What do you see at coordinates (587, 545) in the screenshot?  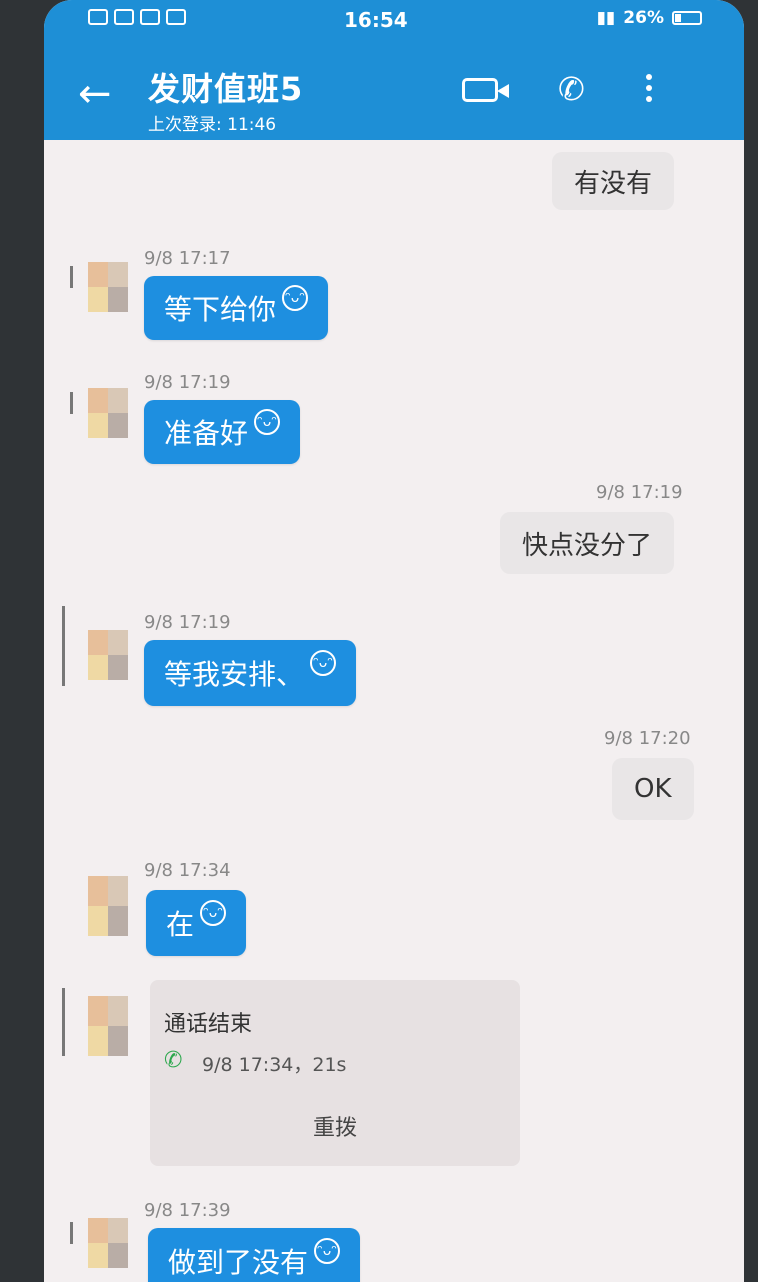 I see `message-text: 快点没分了` at bounding box center [587, 545].